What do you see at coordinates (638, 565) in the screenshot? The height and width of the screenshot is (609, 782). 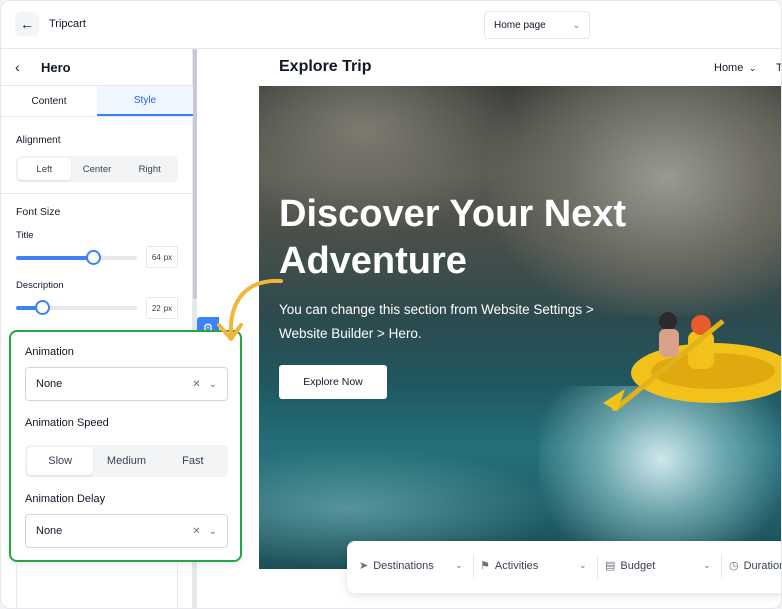 I see `budget-label: Budget` at bounding box center [638, 565].